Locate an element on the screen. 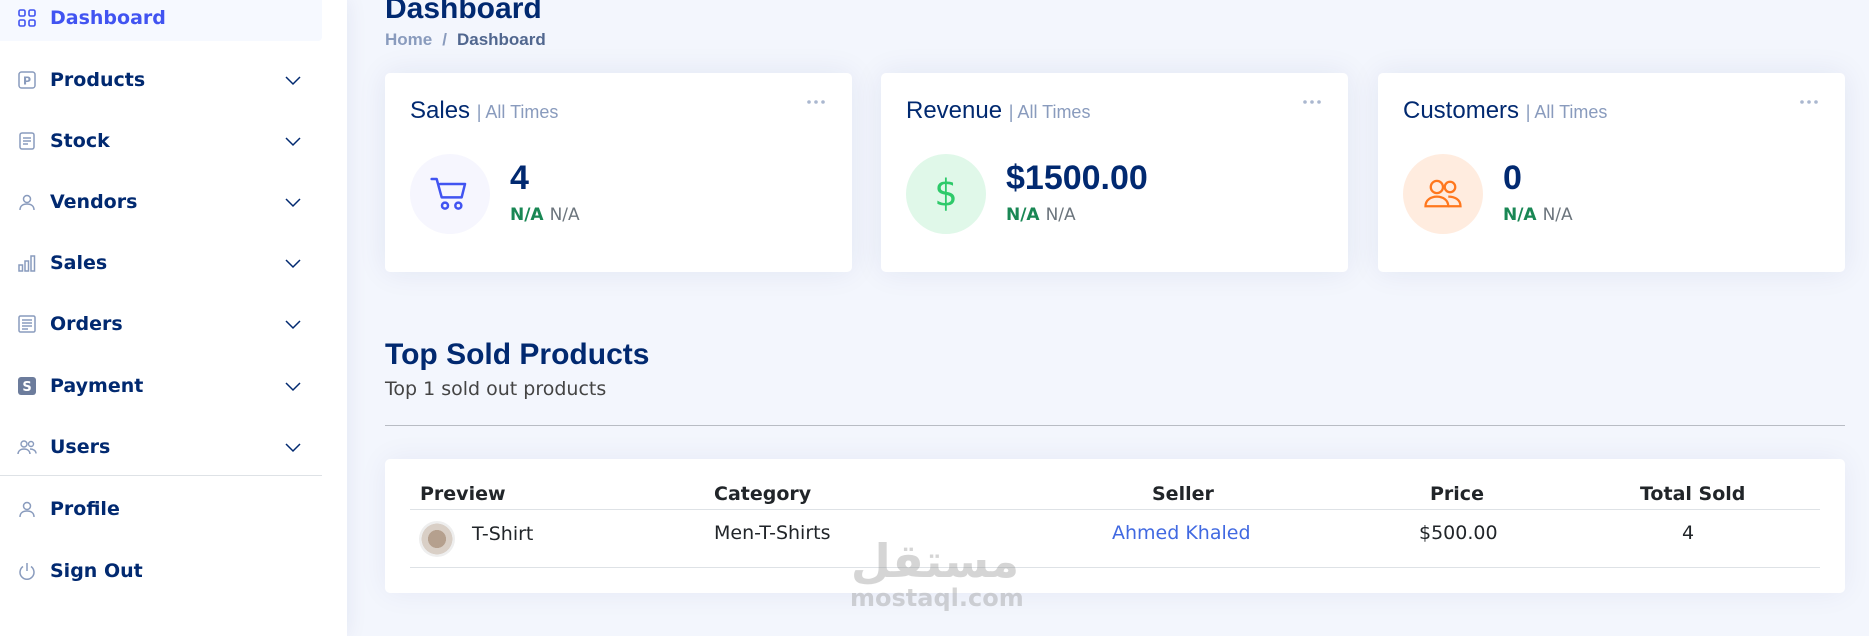 The height and width of the screenshot is (636, 1869). column-header-total-sold: Total Sold is located at coordinates (1693, 494).